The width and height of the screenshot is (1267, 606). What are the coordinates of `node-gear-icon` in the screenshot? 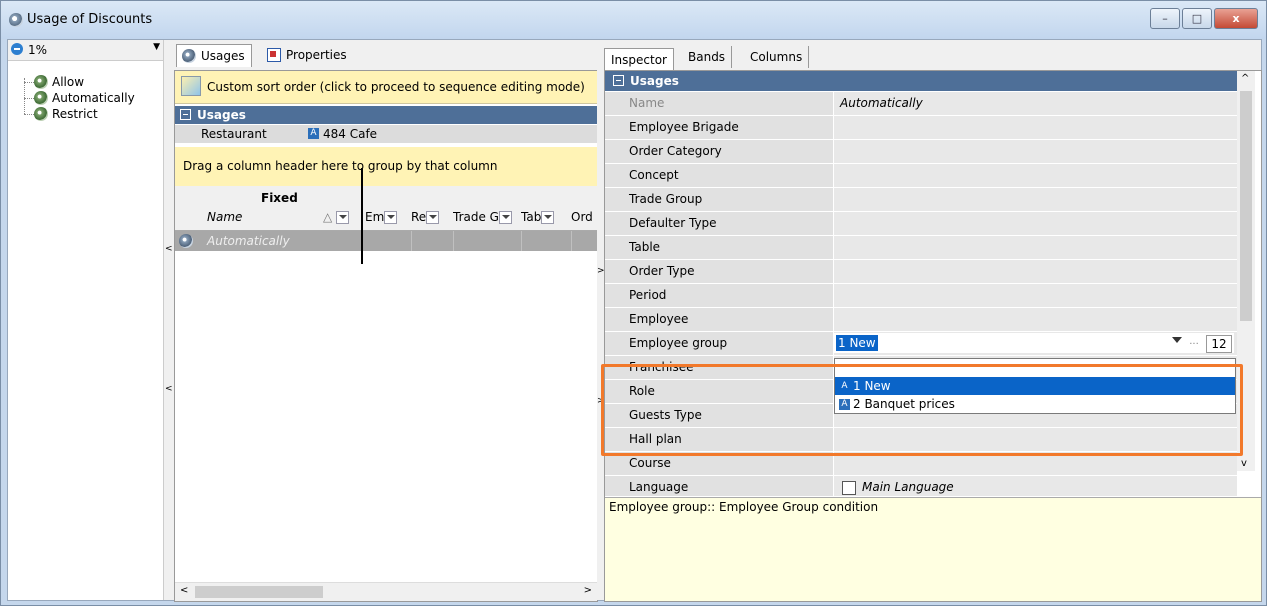 It's located at (41, 82).